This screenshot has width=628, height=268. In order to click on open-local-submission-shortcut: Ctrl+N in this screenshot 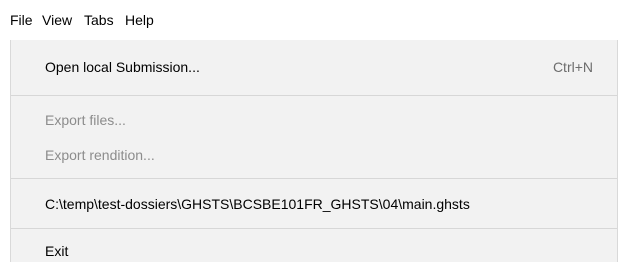, I will do `click(572, 67)`.